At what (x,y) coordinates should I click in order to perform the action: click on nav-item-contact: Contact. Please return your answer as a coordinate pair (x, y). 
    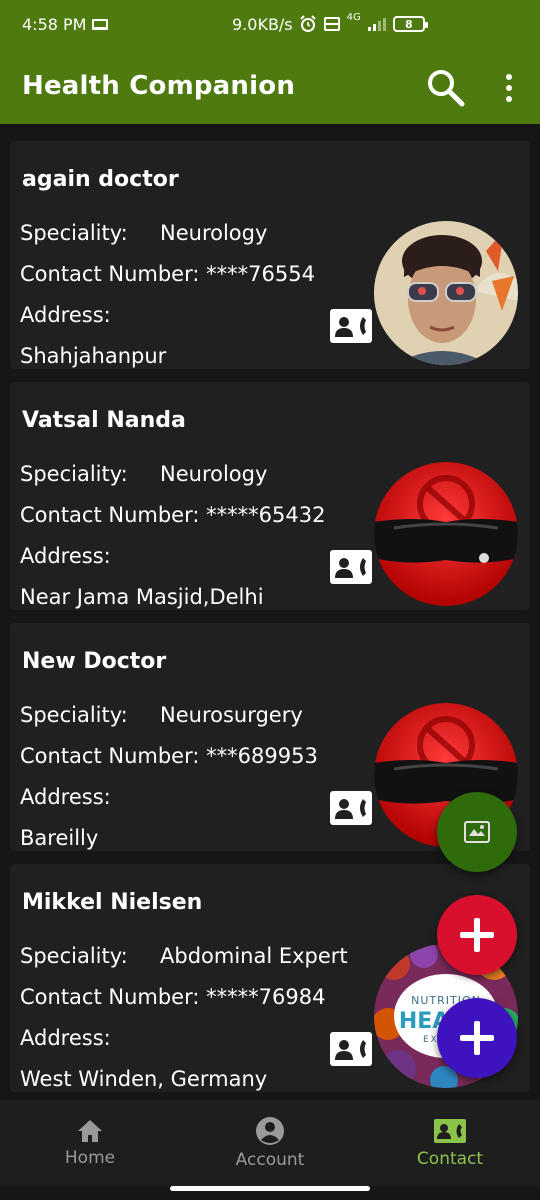
    Looking at the image, I should click on (450, 1143).